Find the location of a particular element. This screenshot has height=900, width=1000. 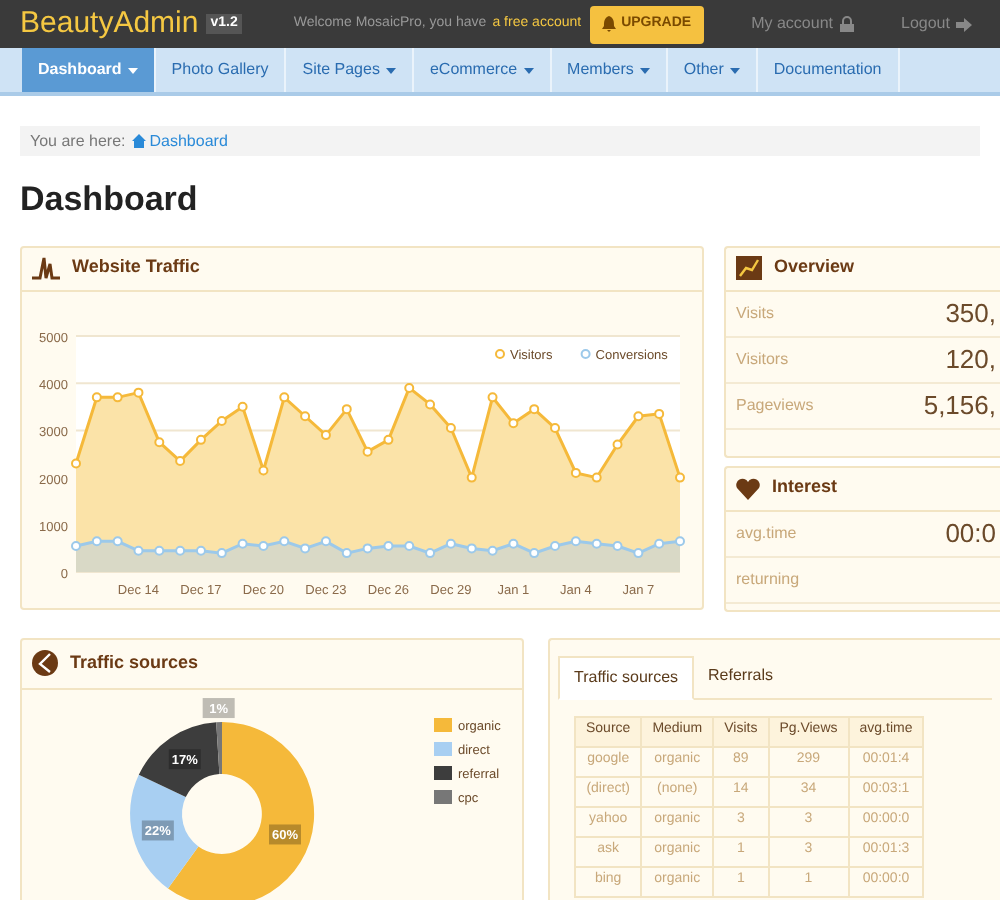

nav-tab: Other is located at coordinates (712, 70).